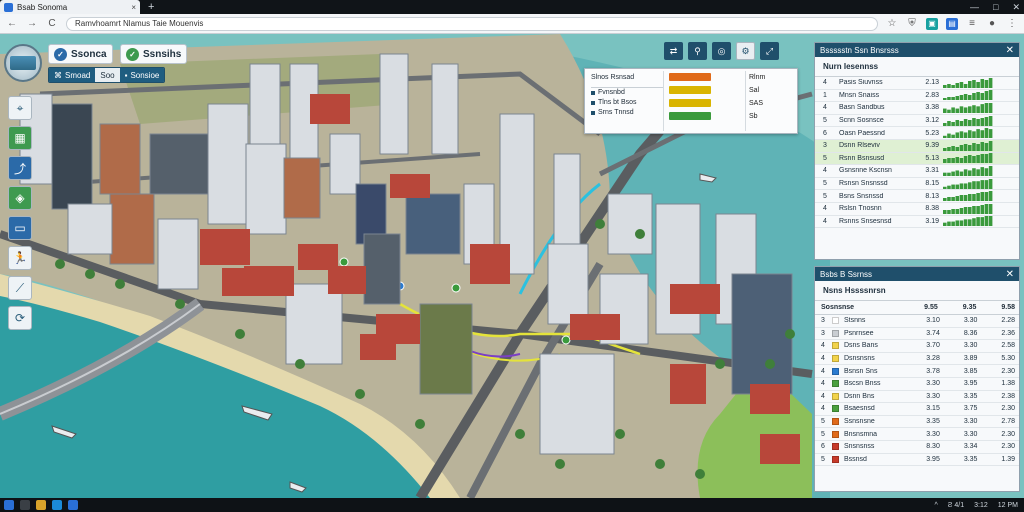  Describe the element at coordinates (472, 23) in the screenshot. I see `url-field: Ramvhoamrt Nlamus Taie Mouenvis` at that location.